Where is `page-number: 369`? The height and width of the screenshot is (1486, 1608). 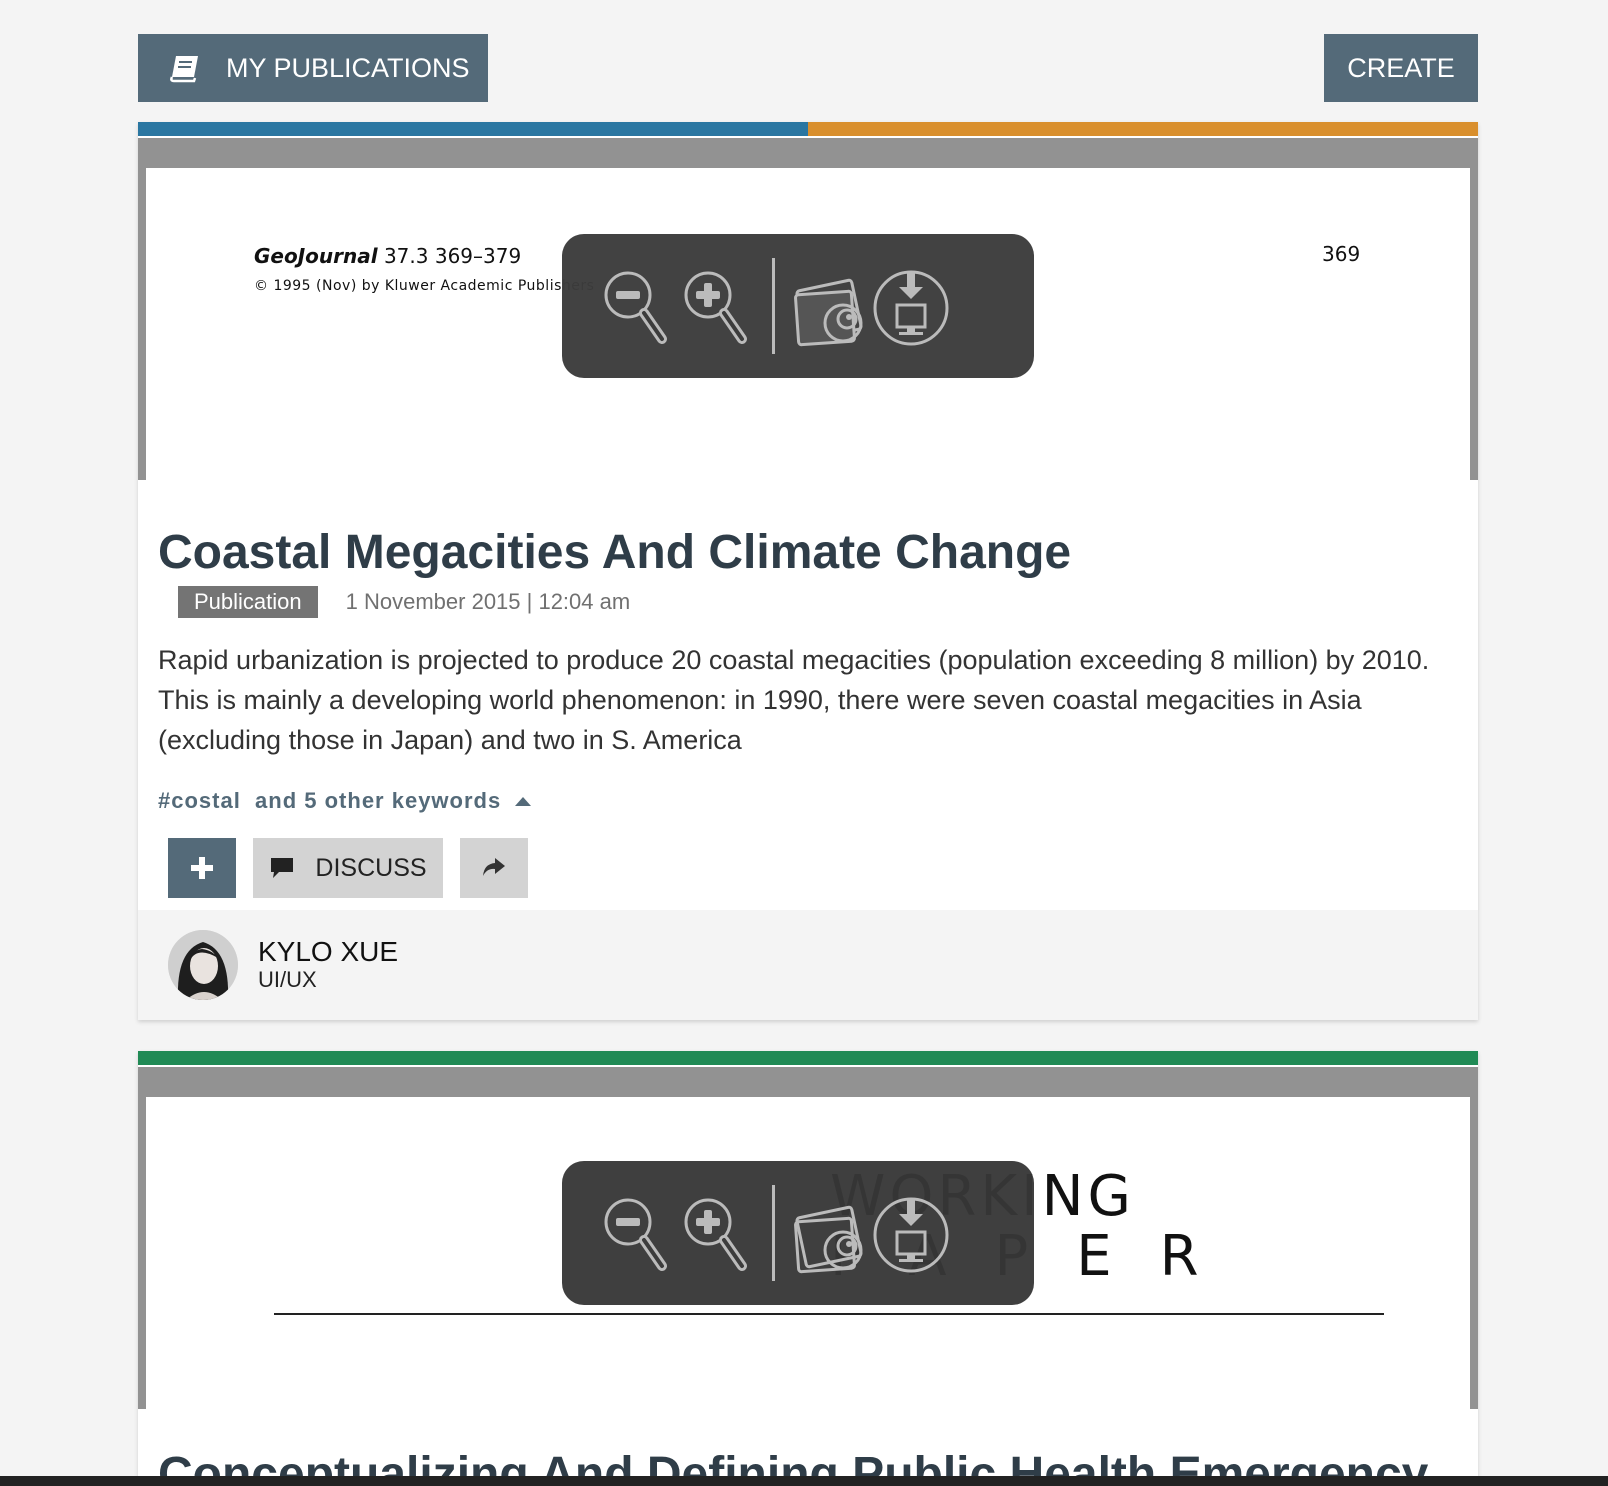
page-number: 369 is located at coordinates (1341, 254).